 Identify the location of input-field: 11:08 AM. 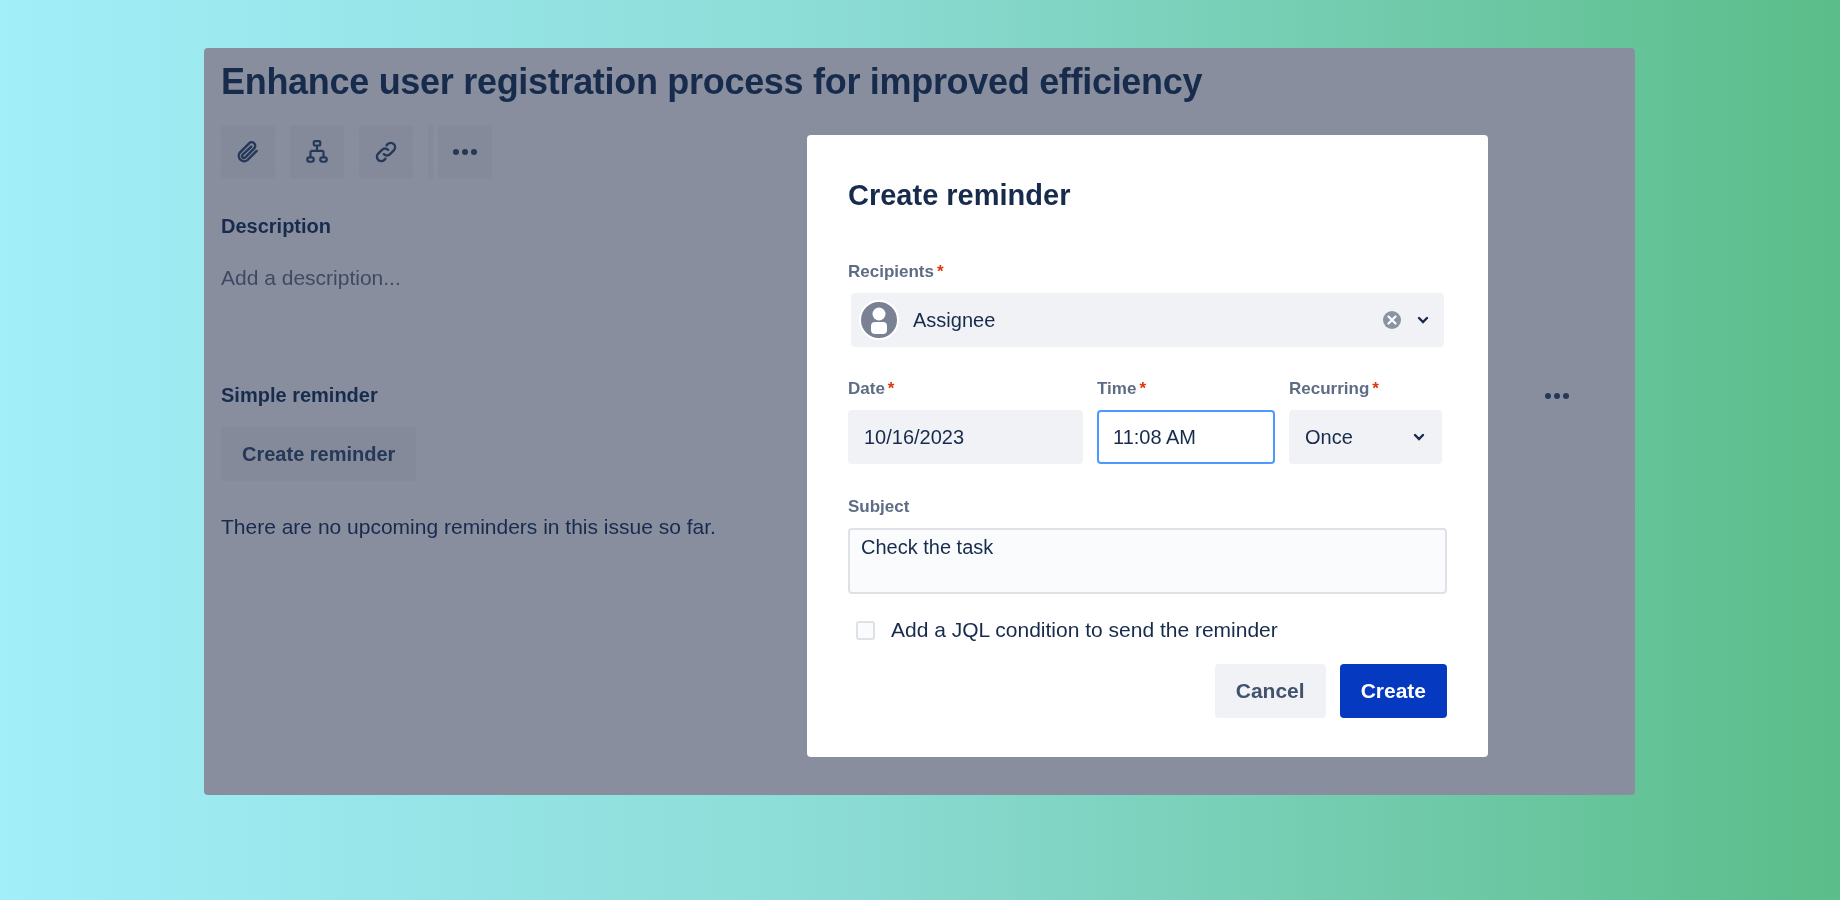
(1186, 437).